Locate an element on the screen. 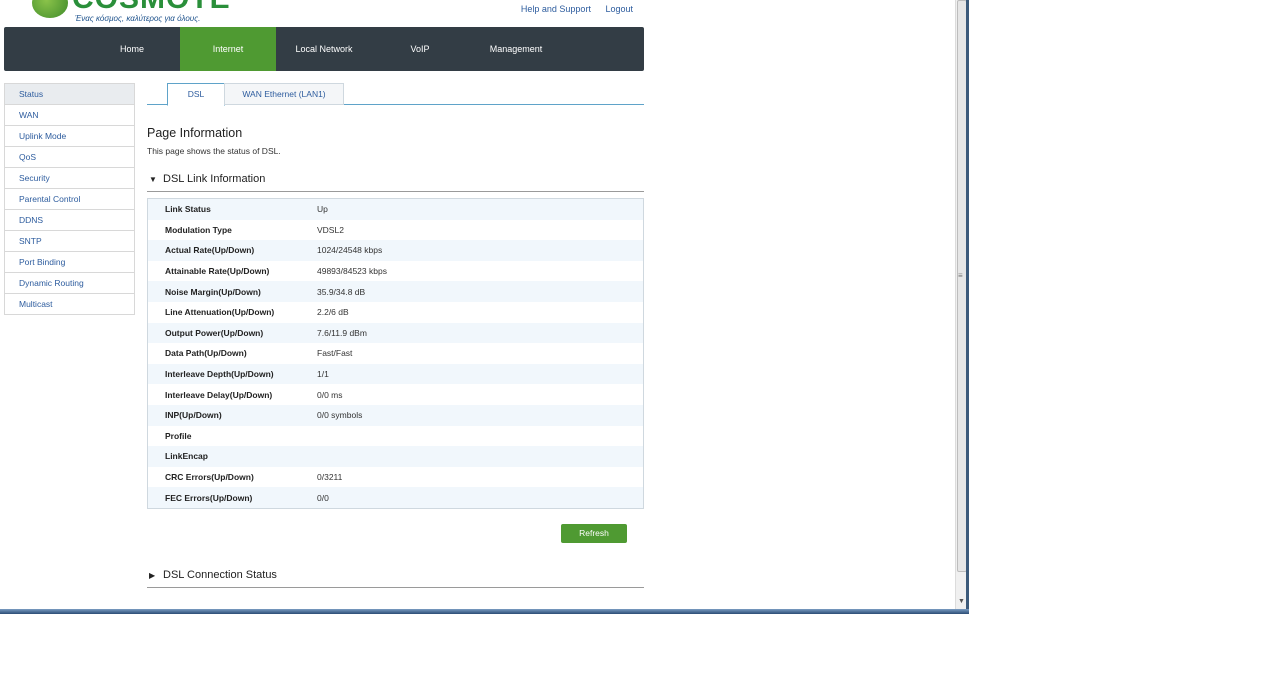 The width and height of the screenshot is (1280, 693). row-label: Interleave Depth(Up/Down) is located at coordinates (219, 374).